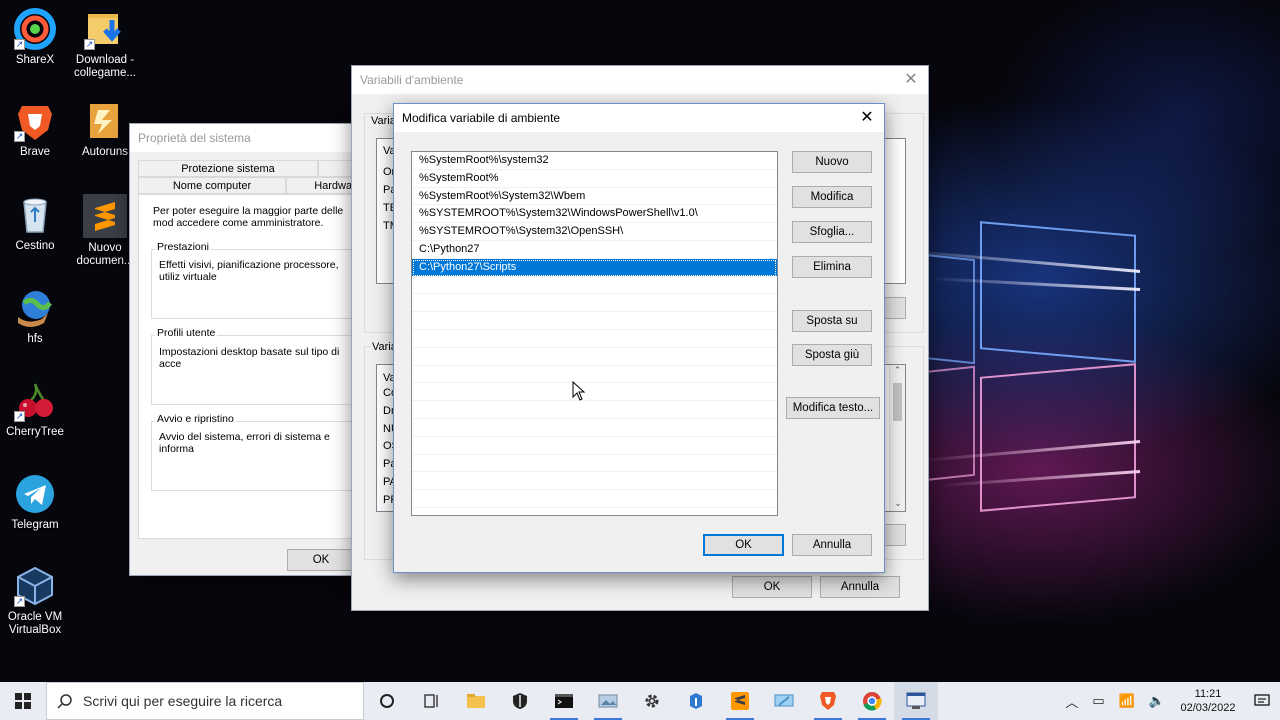  What do you see at coordinates (898, 503) in the screenshot?
I see `chevron-down-icon: ⌄` at bounding box center [898, 503].